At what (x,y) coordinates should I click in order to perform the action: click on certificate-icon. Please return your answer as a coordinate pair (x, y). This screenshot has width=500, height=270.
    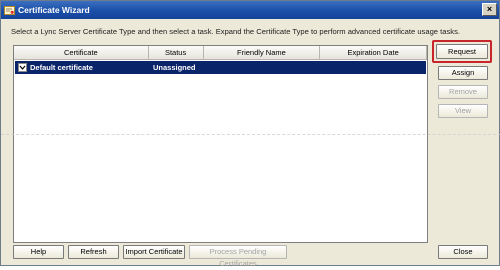
    Looking at the image, I should click on (9, 10).